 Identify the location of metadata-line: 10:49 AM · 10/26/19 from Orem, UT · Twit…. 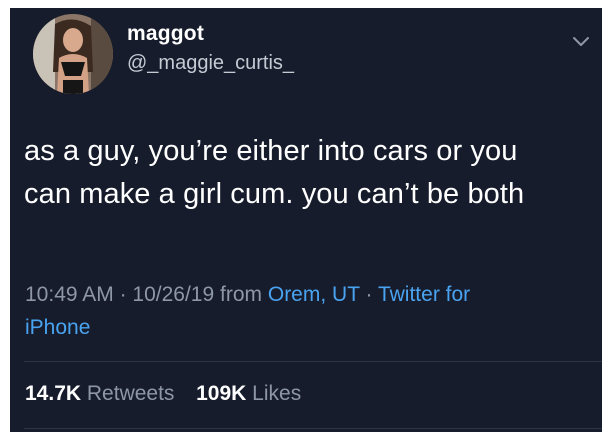
(305, 294).